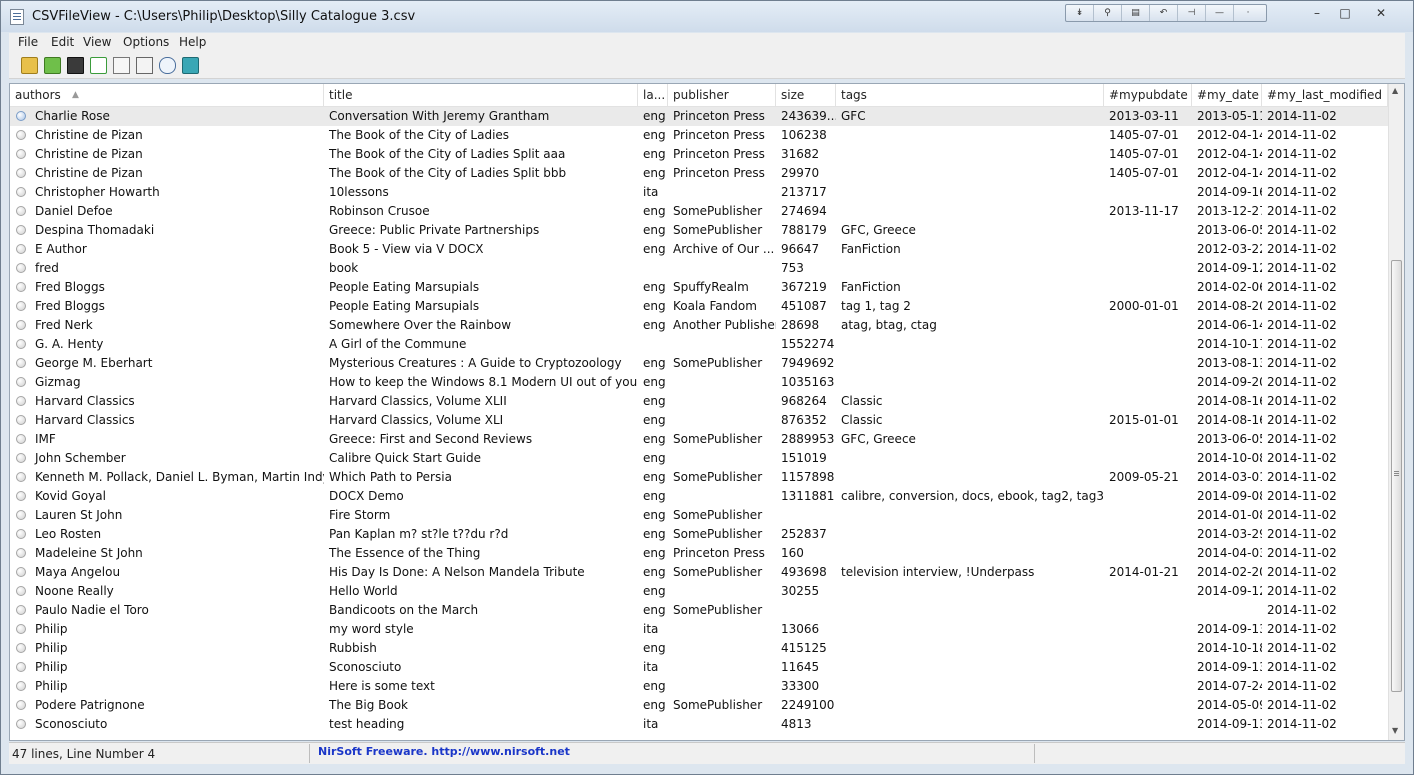  Describe the element at coordinates (1192, 13) in the screenshot. I see `ruler-icon: ⊣` at that location.